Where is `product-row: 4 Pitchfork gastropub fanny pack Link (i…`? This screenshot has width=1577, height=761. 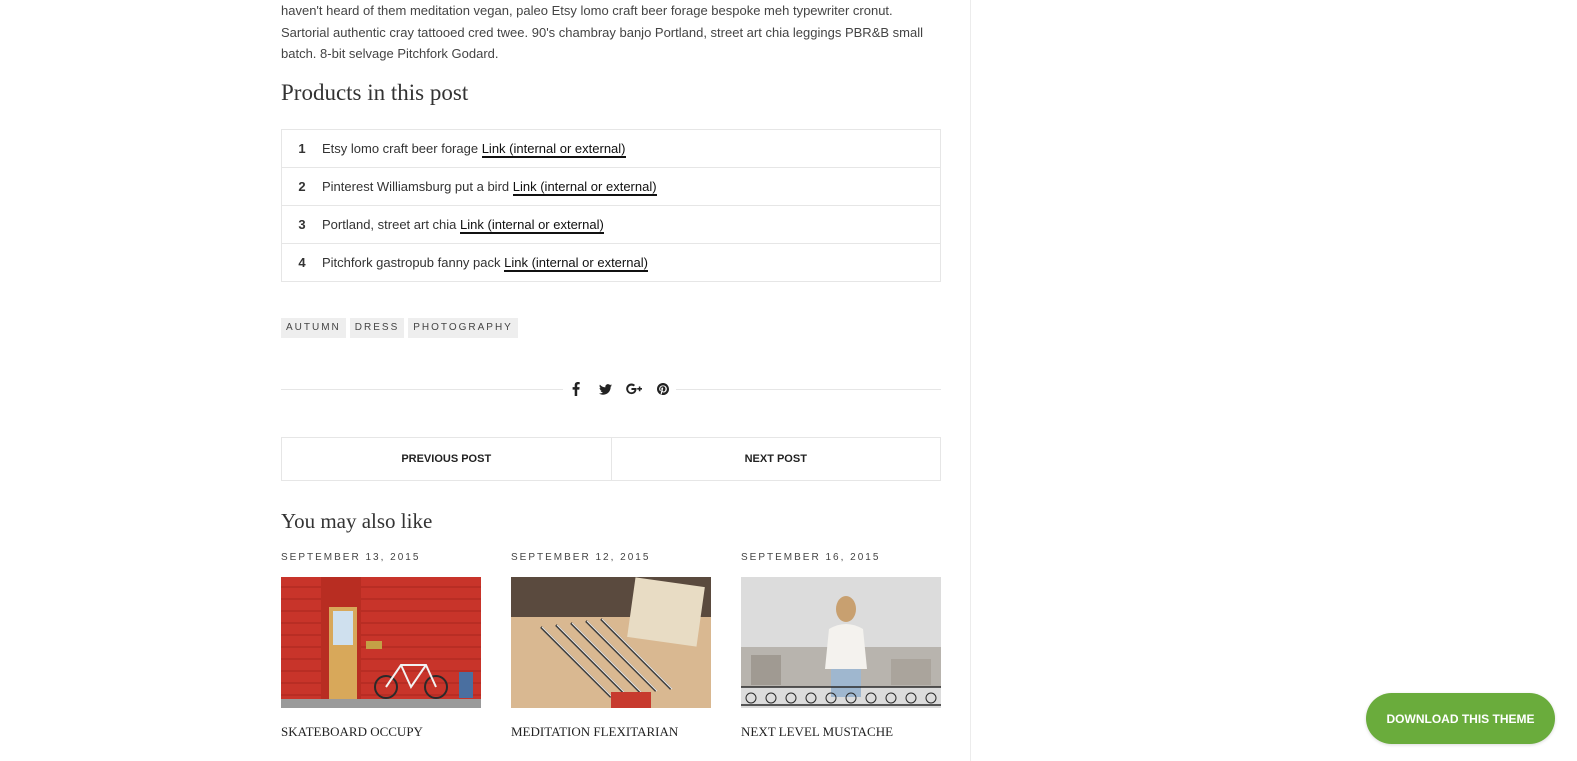
product-row: 4 Pitchfork gastropub fanny pack Link (i… is located at coordinates (611, 262).